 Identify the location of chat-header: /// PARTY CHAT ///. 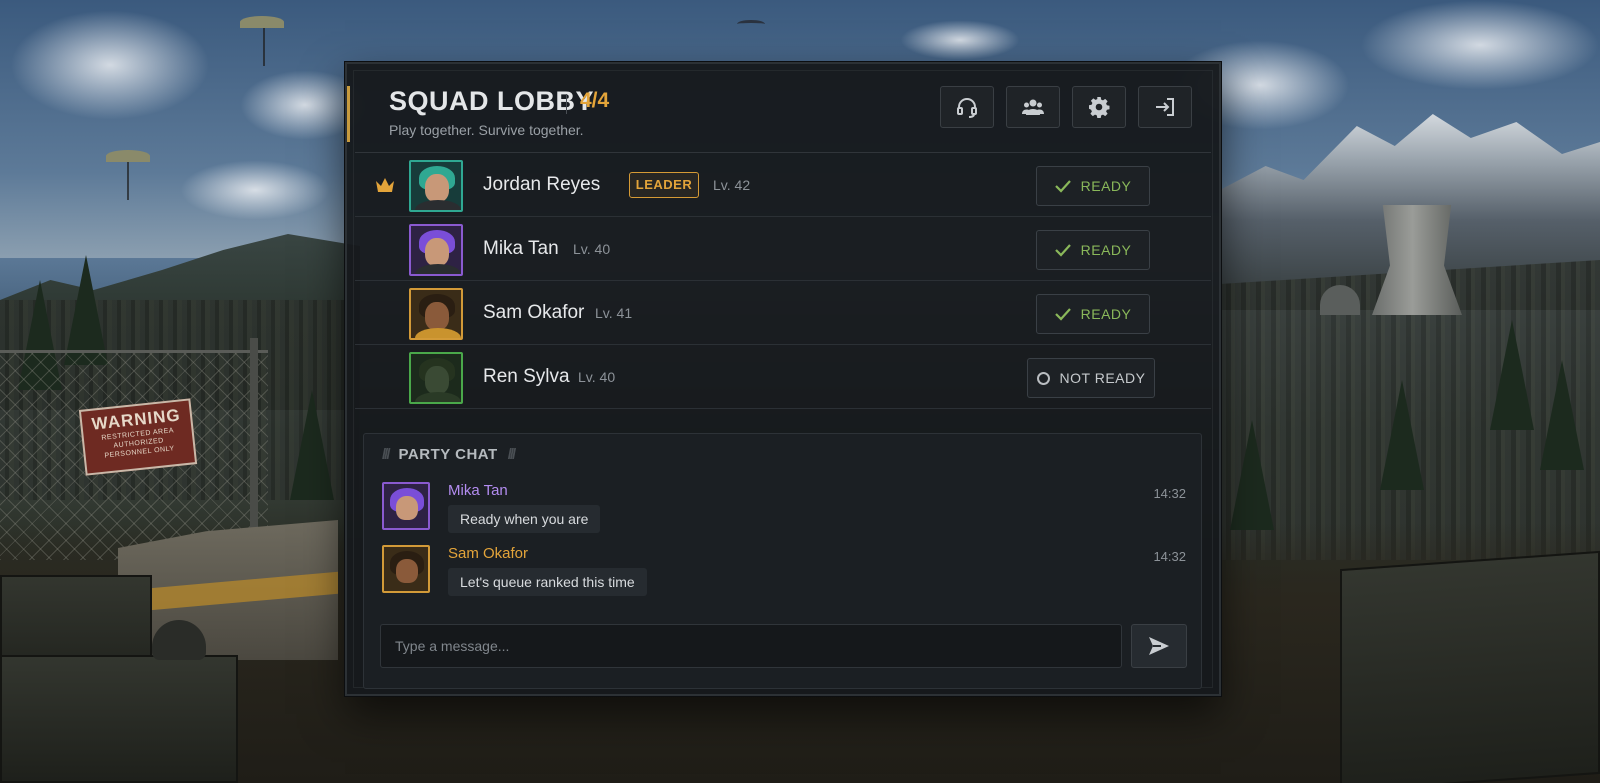
(449, 454).